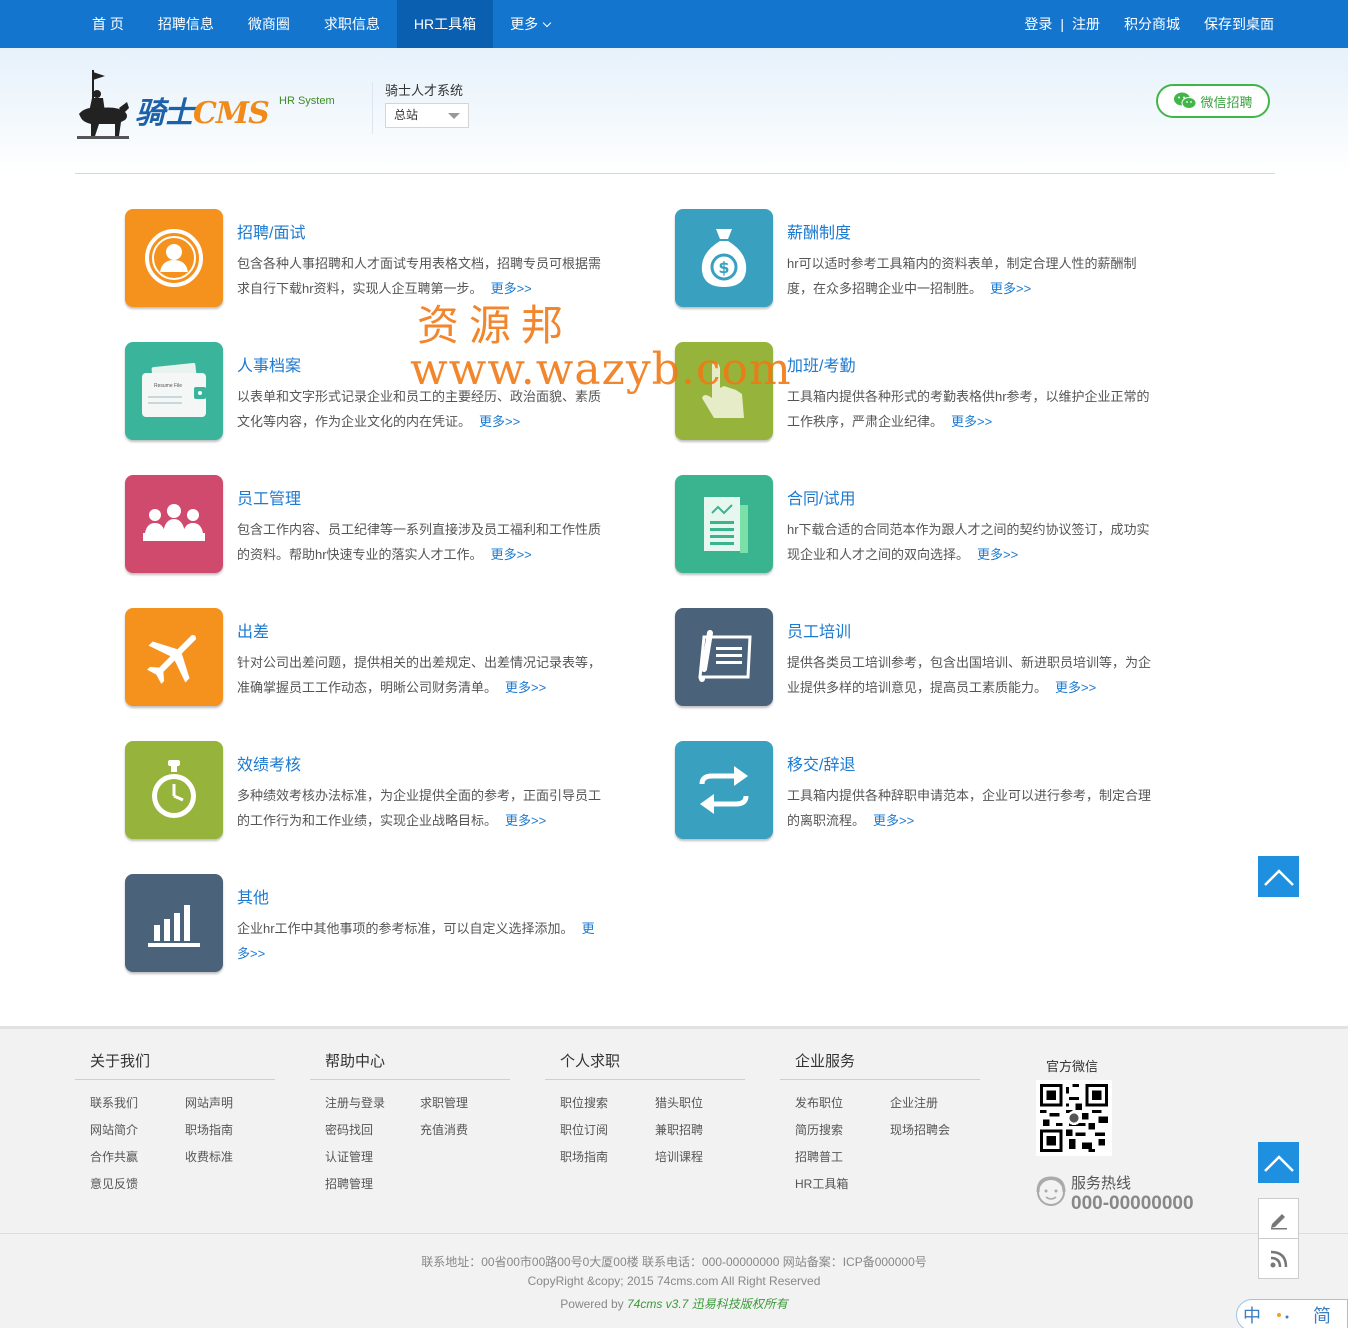 This screenshot has width=1348, height=1328. I want to click on hotline-label: 服务热线, so click(1101, 1183).